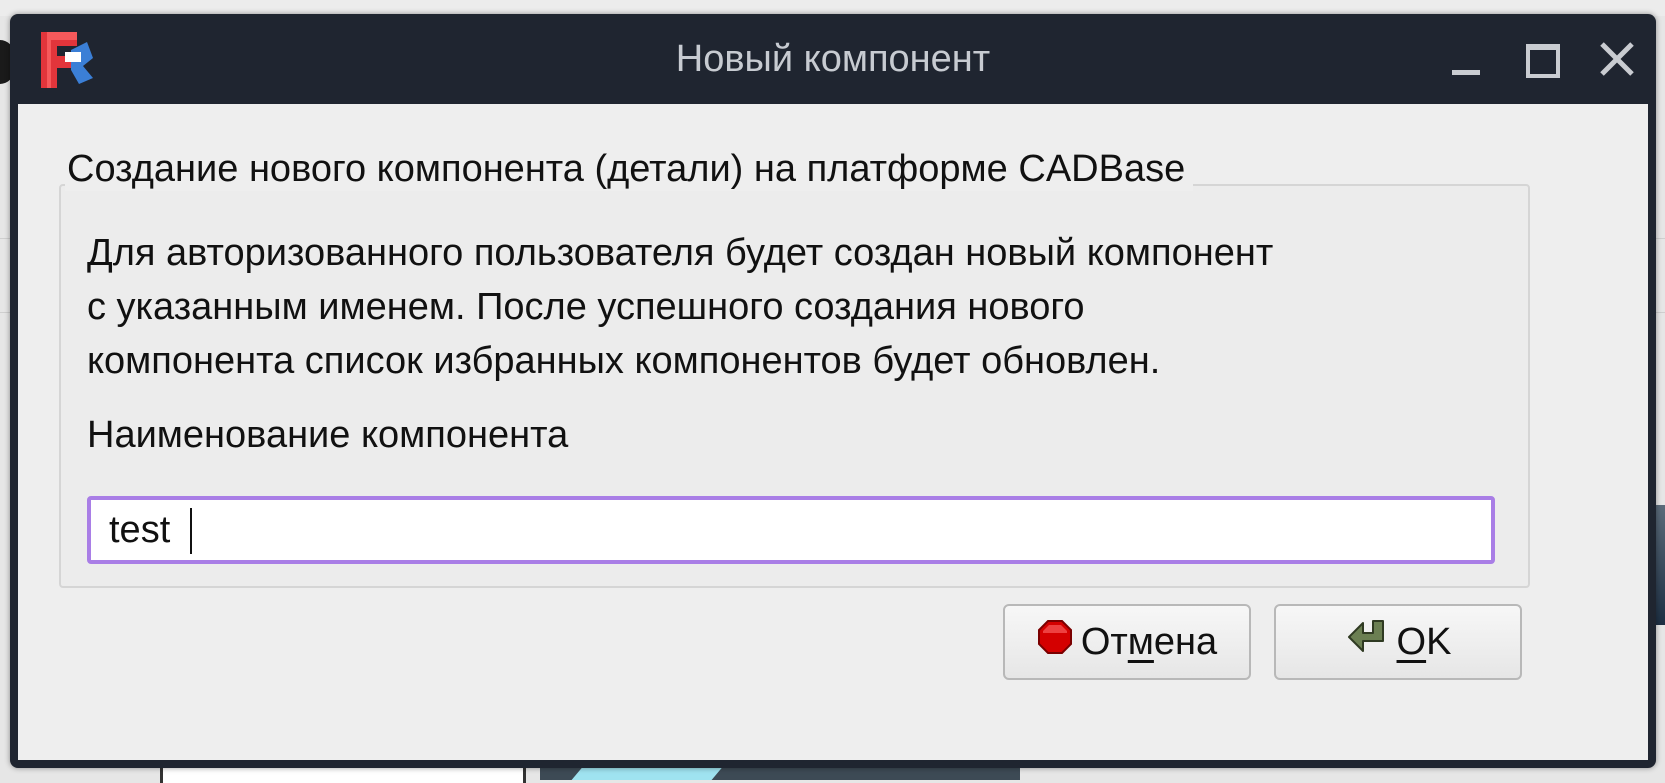 Image resolution: width=1665 pixels, height=783 pixels. What do you see at coordinates (1185, 641) in the screenshot?
I see `cancel-label-post: ена` at bounding box center [1185, 641].